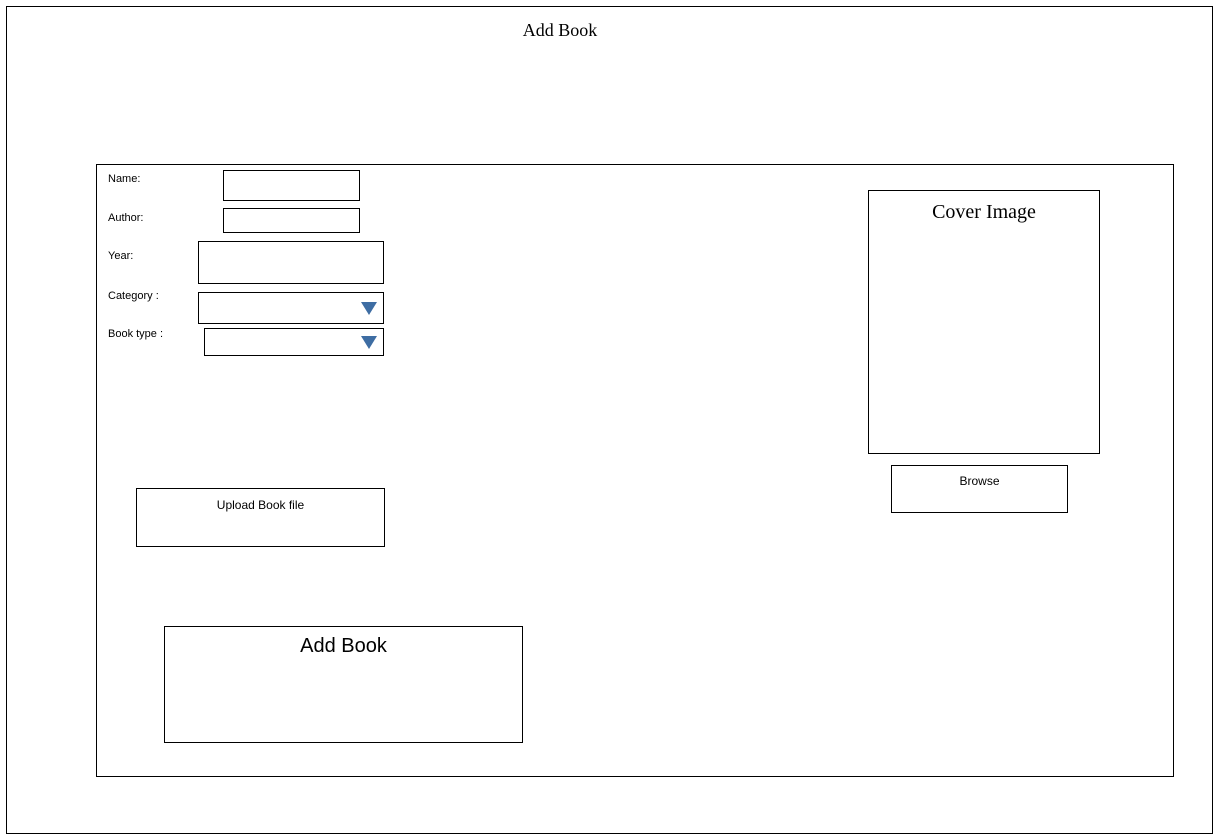 Image resolution: width=1220 pixels, height=839 pixels. Describe the element at coordinates (291, 220) in the screenshot. I see `author-input` at that location.